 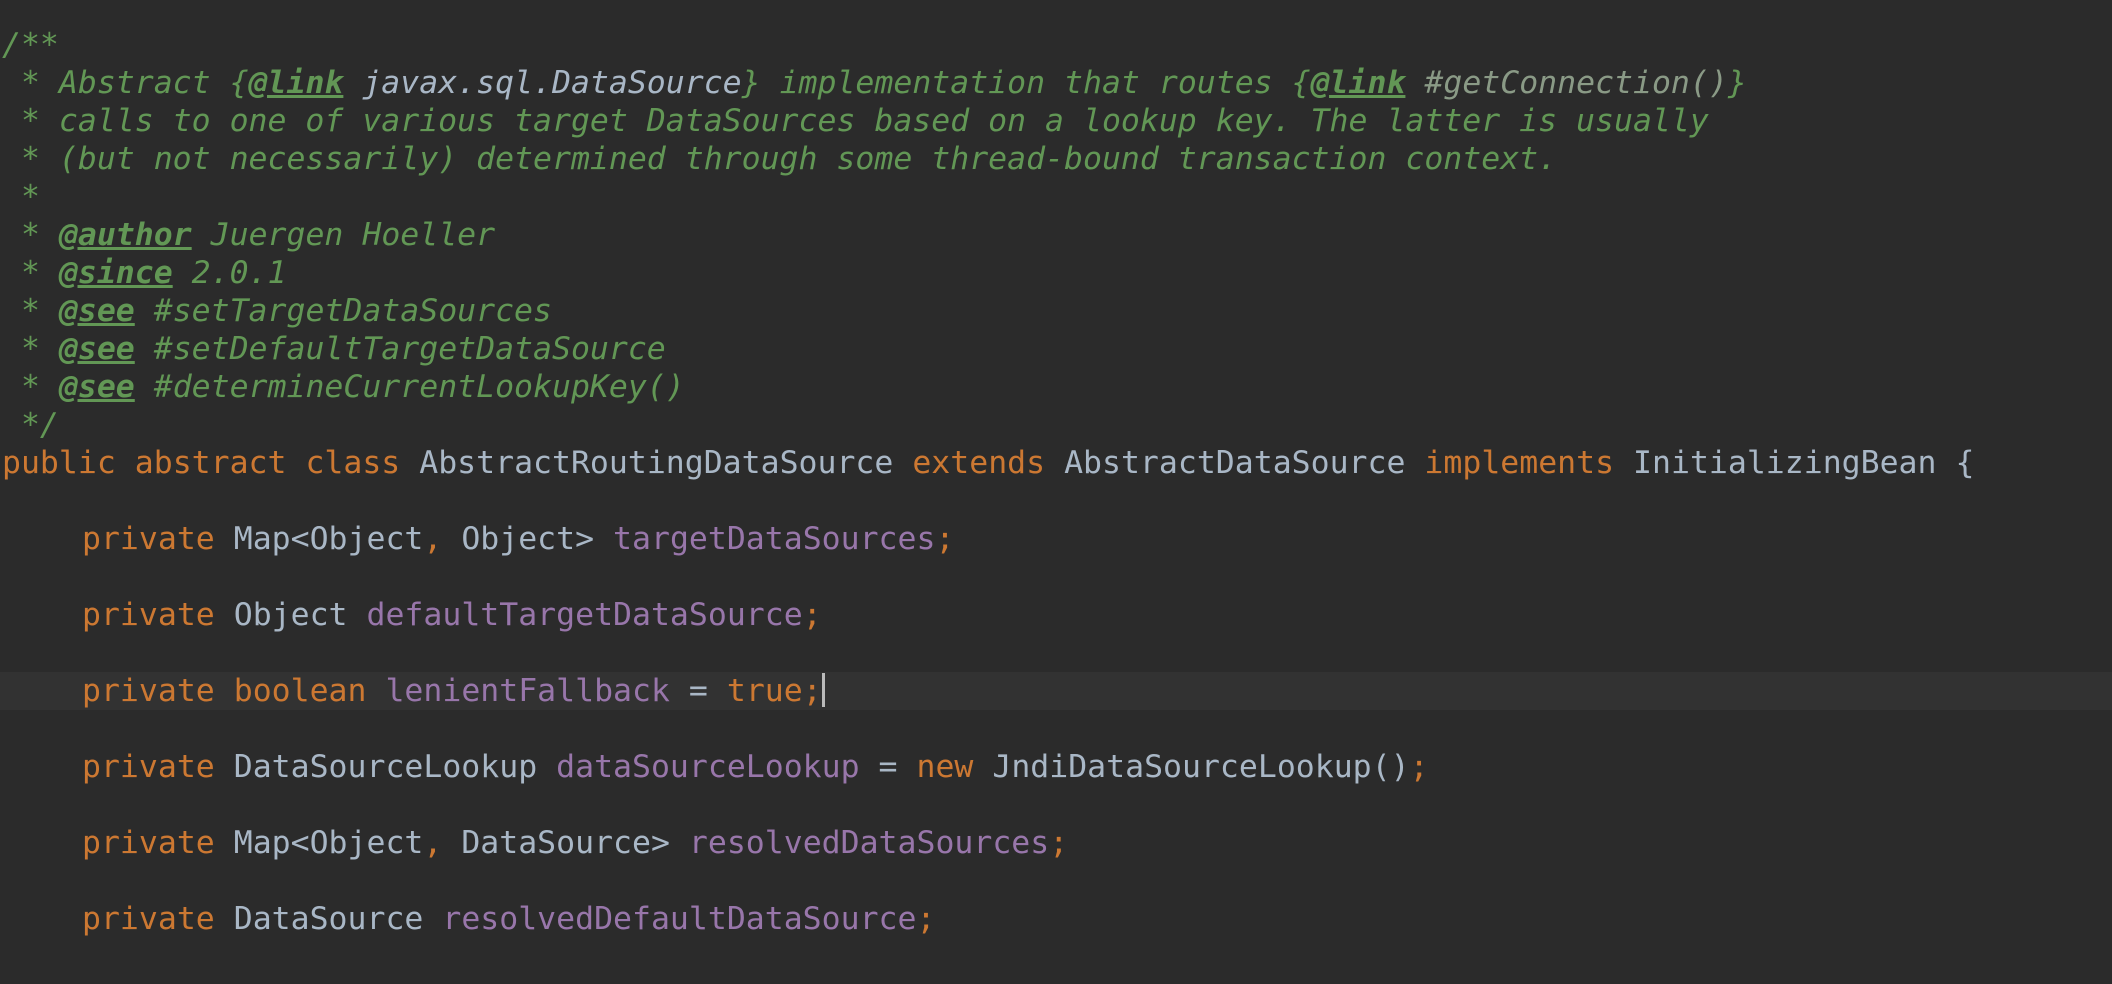 I want to click on text-caret, so click(x=823, y=690).